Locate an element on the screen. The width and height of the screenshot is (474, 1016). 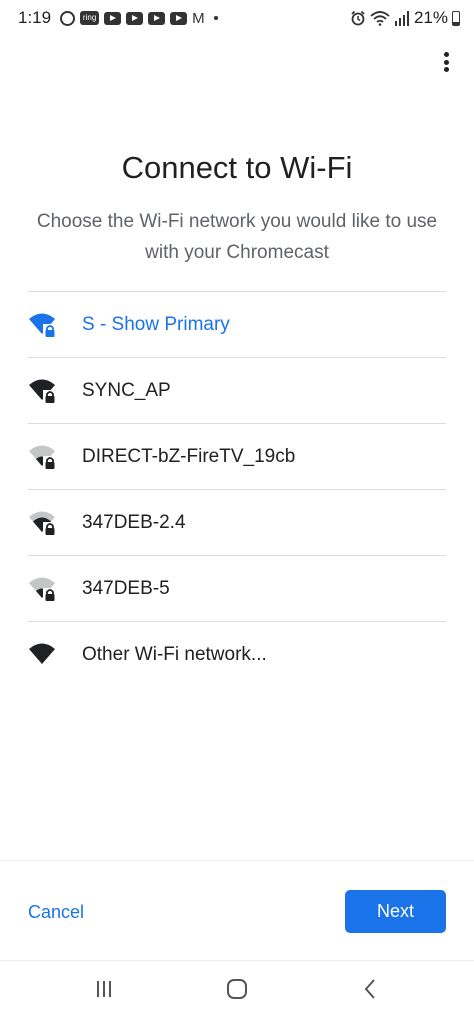
back-button is located at coordinates (370, 989).